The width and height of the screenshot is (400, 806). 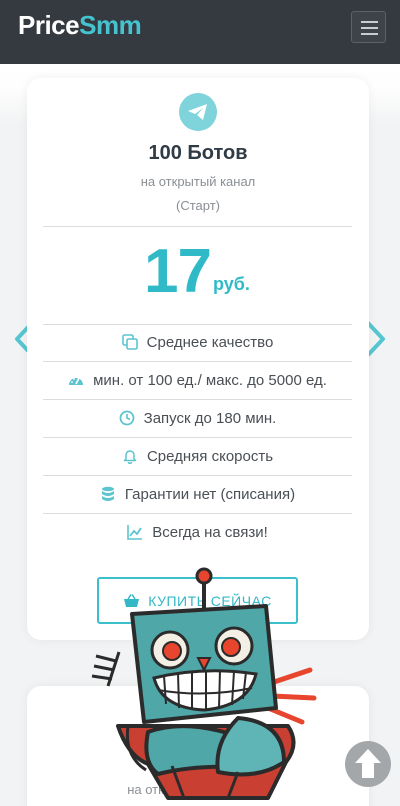 I want to click on logo-text-price: Price, so click(x=49, y=25).